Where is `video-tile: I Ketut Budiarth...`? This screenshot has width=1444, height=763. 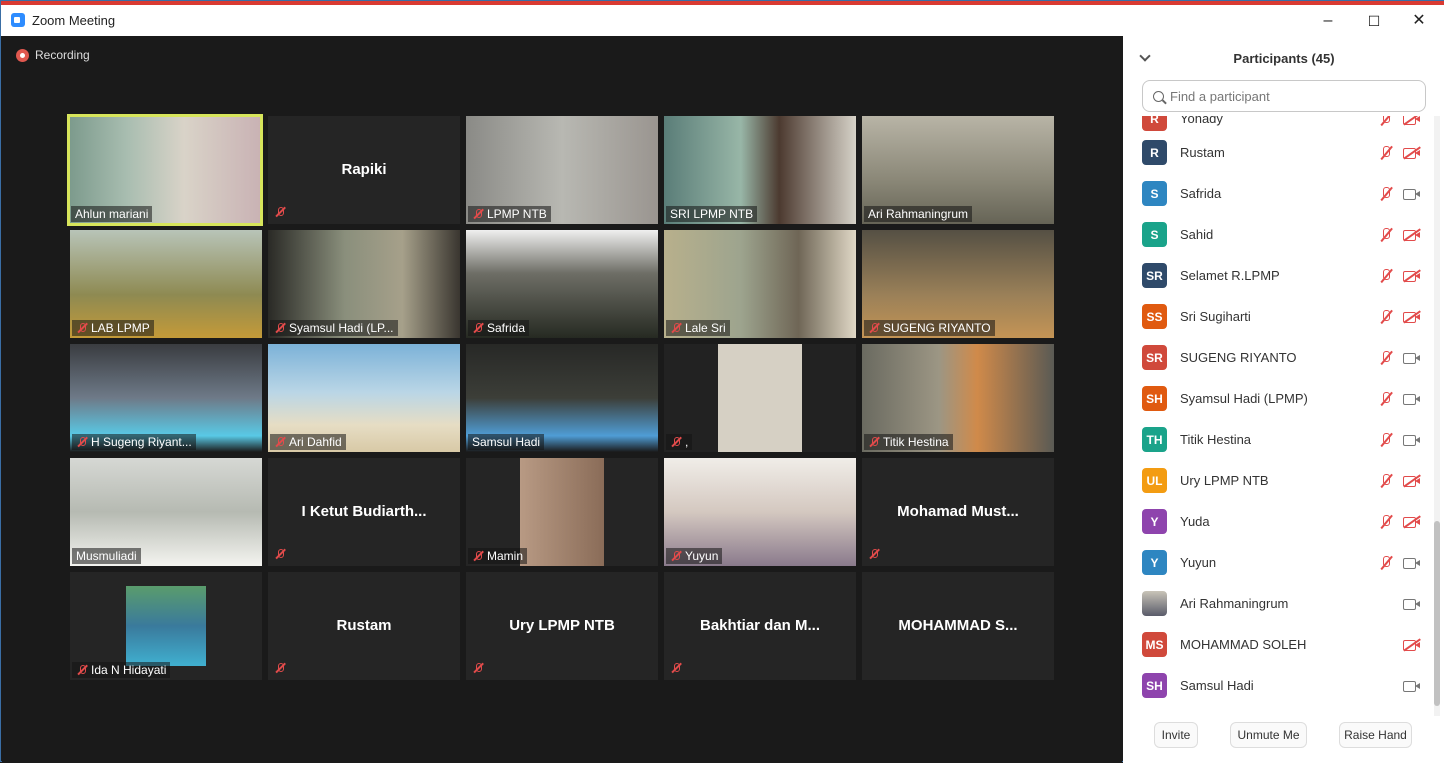
video-tile: I Ketut Budiarth... is located at coordinates (364, 512).